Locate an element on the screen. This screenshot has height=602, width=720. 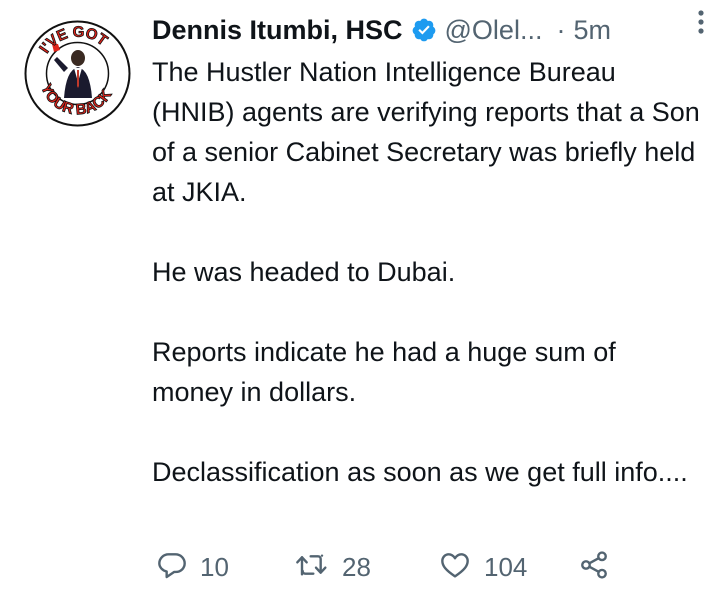
like-count: 104 is located at coordinates (506, 566).